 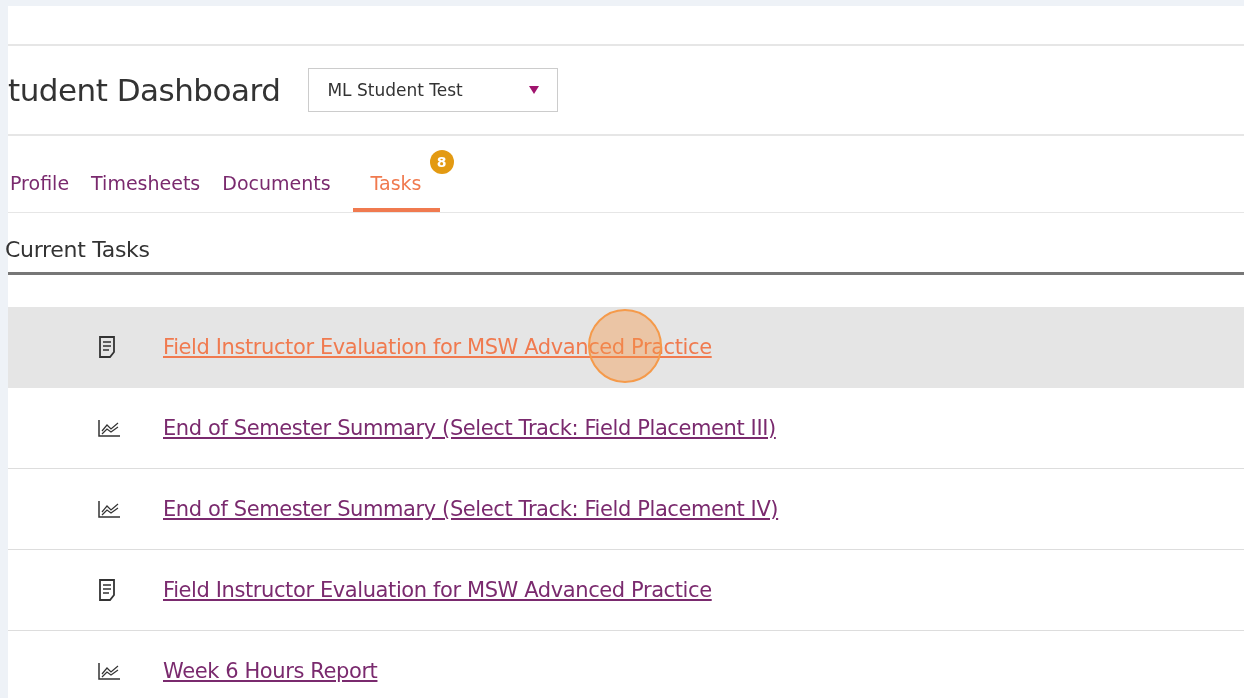 What do you see at coordinates (276, 192) in the screenshot?
I see `tab: Documents` at bounding box center [276, 192].